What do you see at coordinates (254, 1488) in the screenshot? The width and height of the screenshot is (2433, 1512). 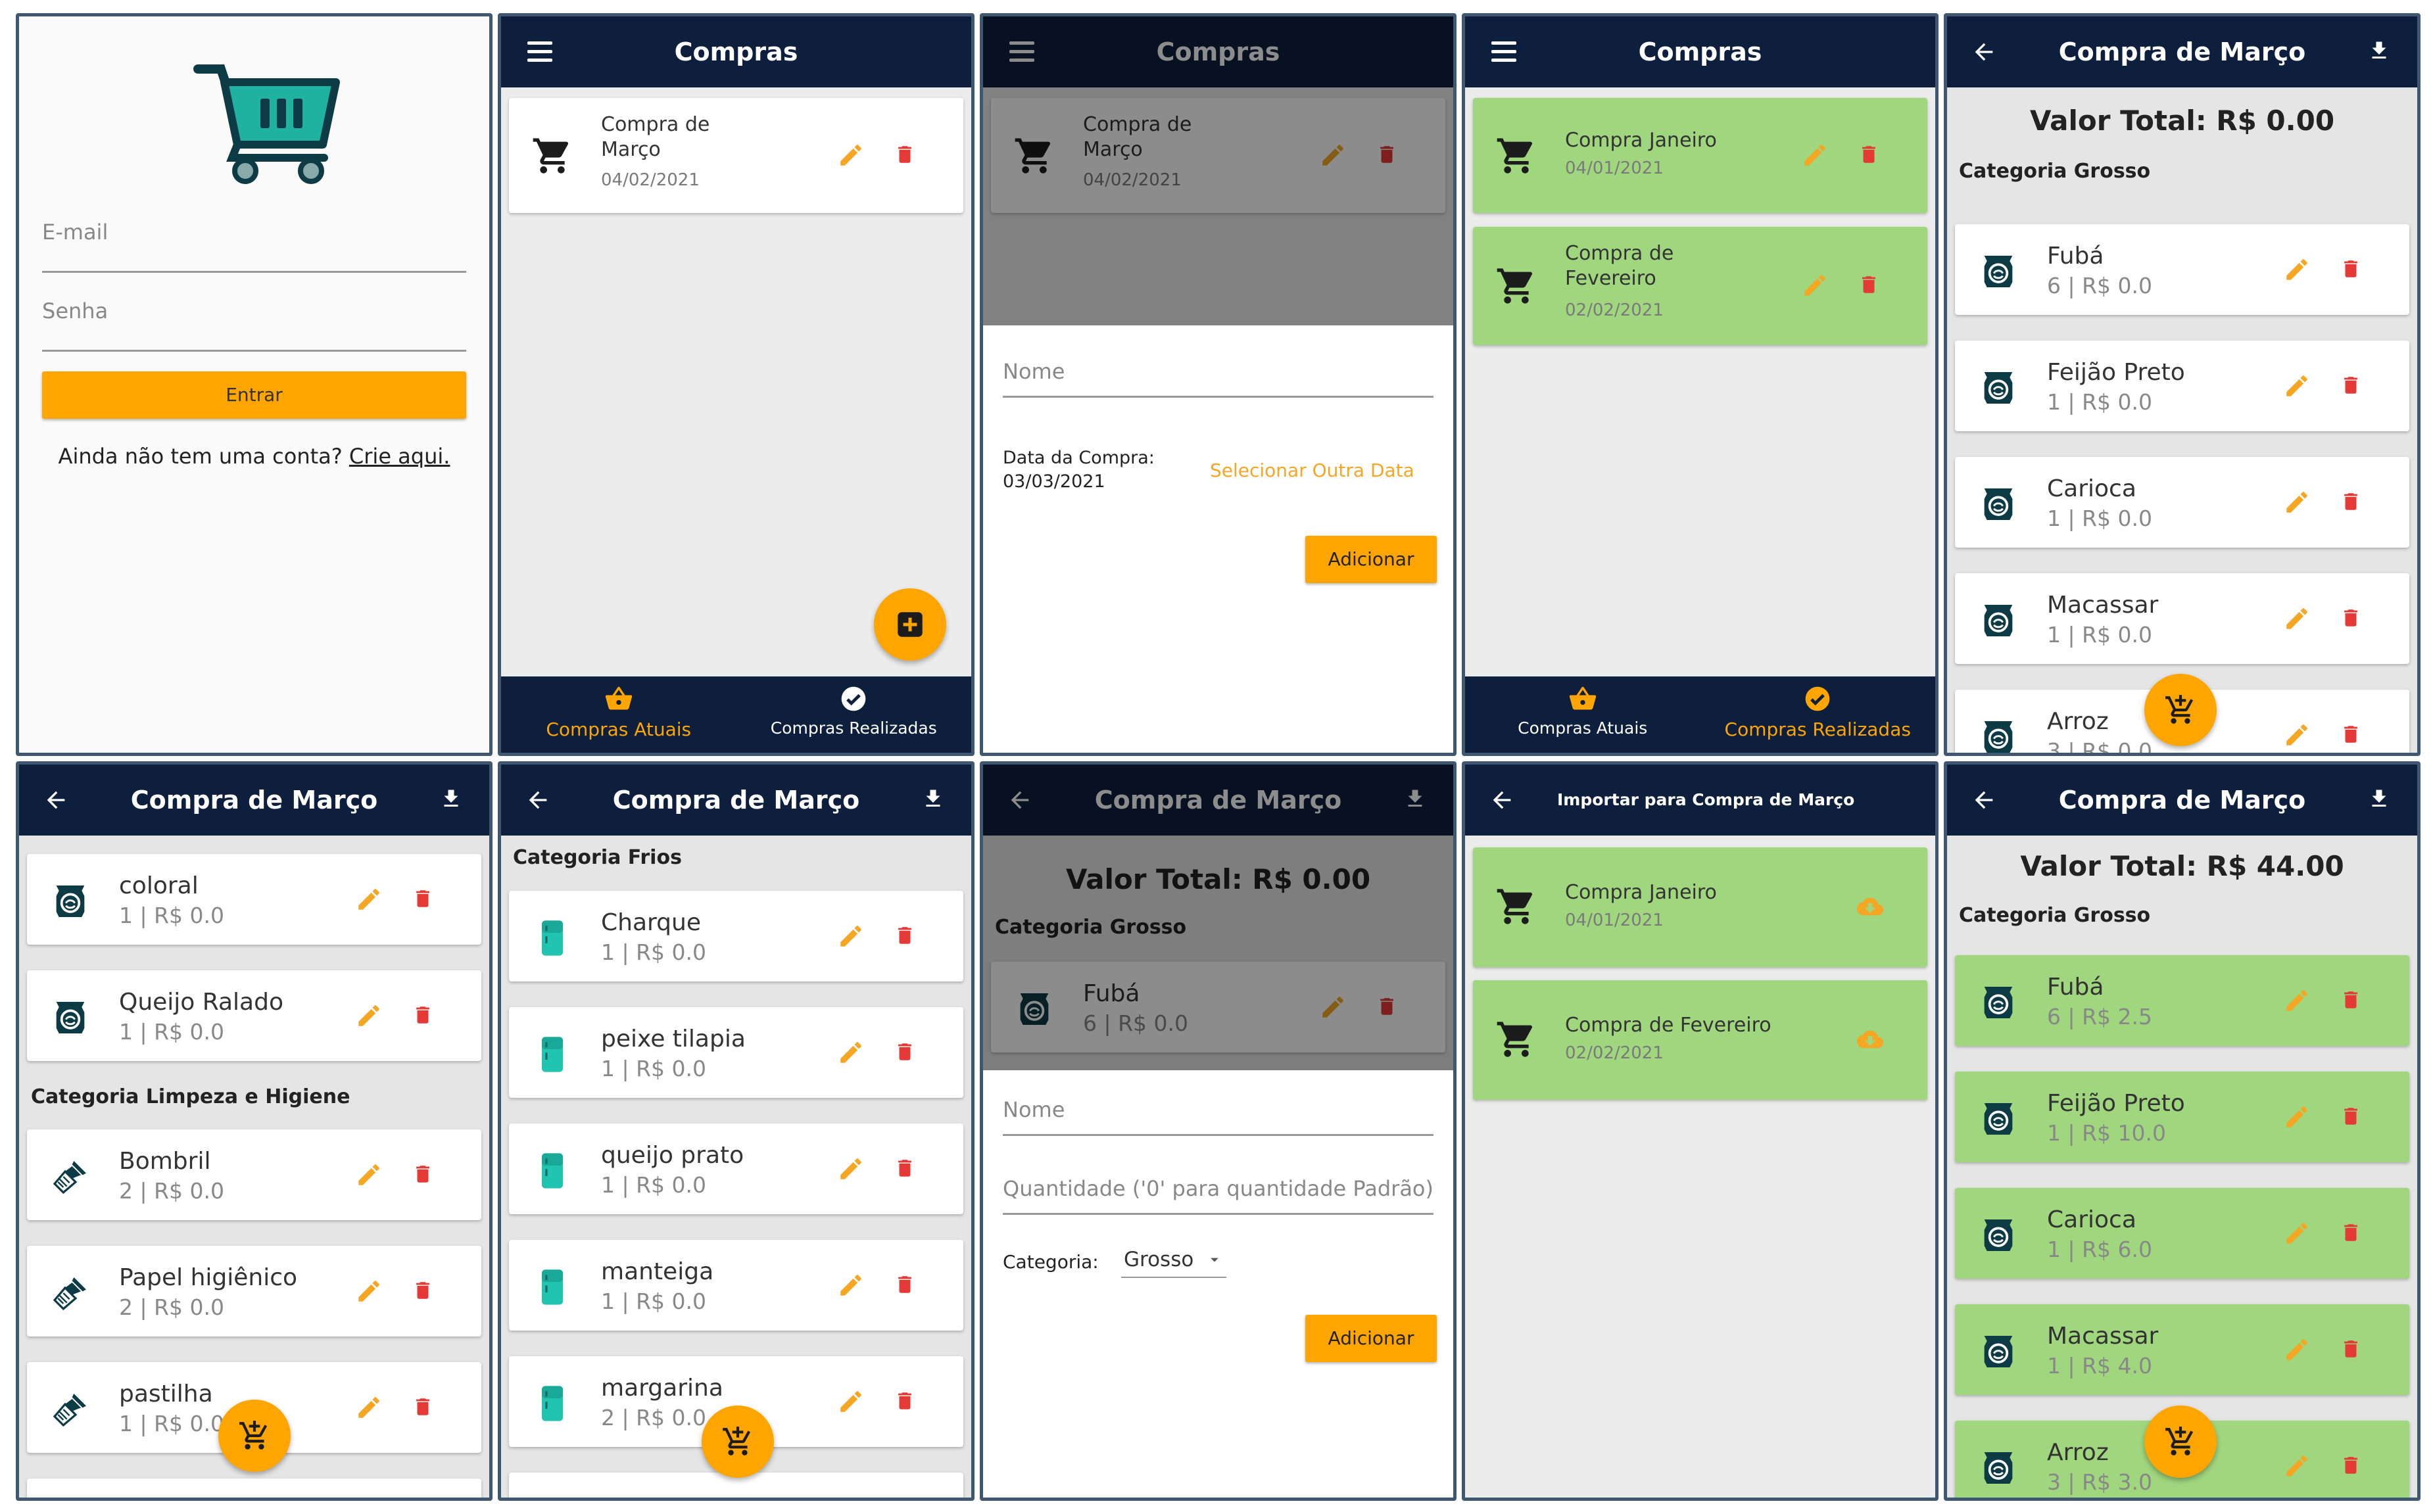 I see `item-card-partial` at bounding box center [254, 1488].